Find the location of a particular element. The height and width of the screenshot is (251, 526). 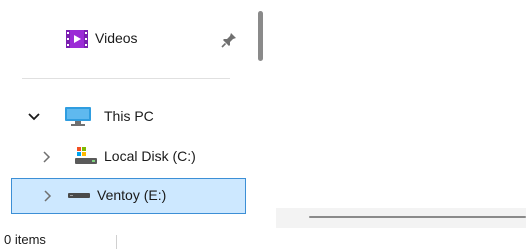

nav-item-label: This PC is located at coordinates (129, 116).